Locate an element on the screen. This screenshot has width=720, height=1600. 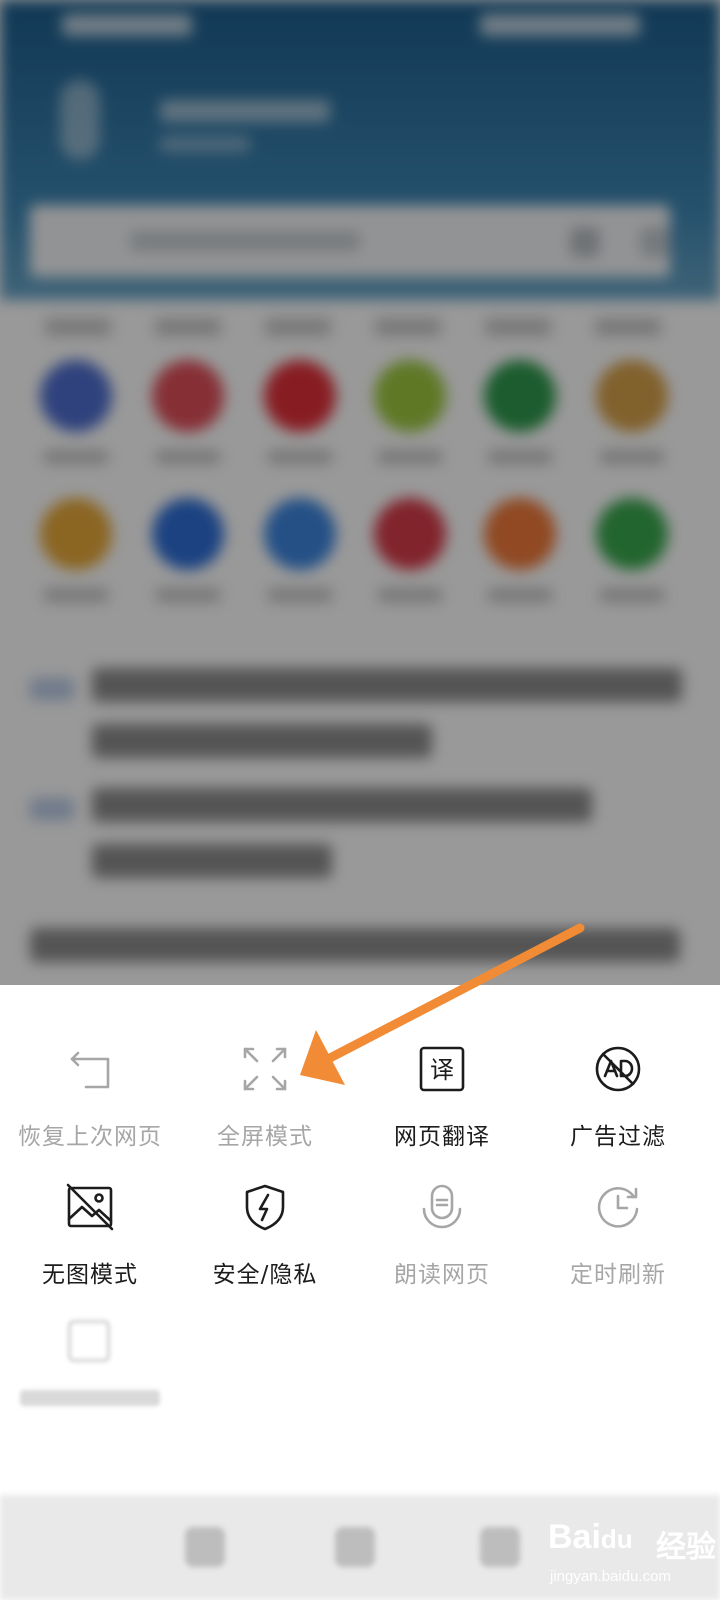
watermark-url: jingyan.baidu.com is located at coordinates (610, 1576).